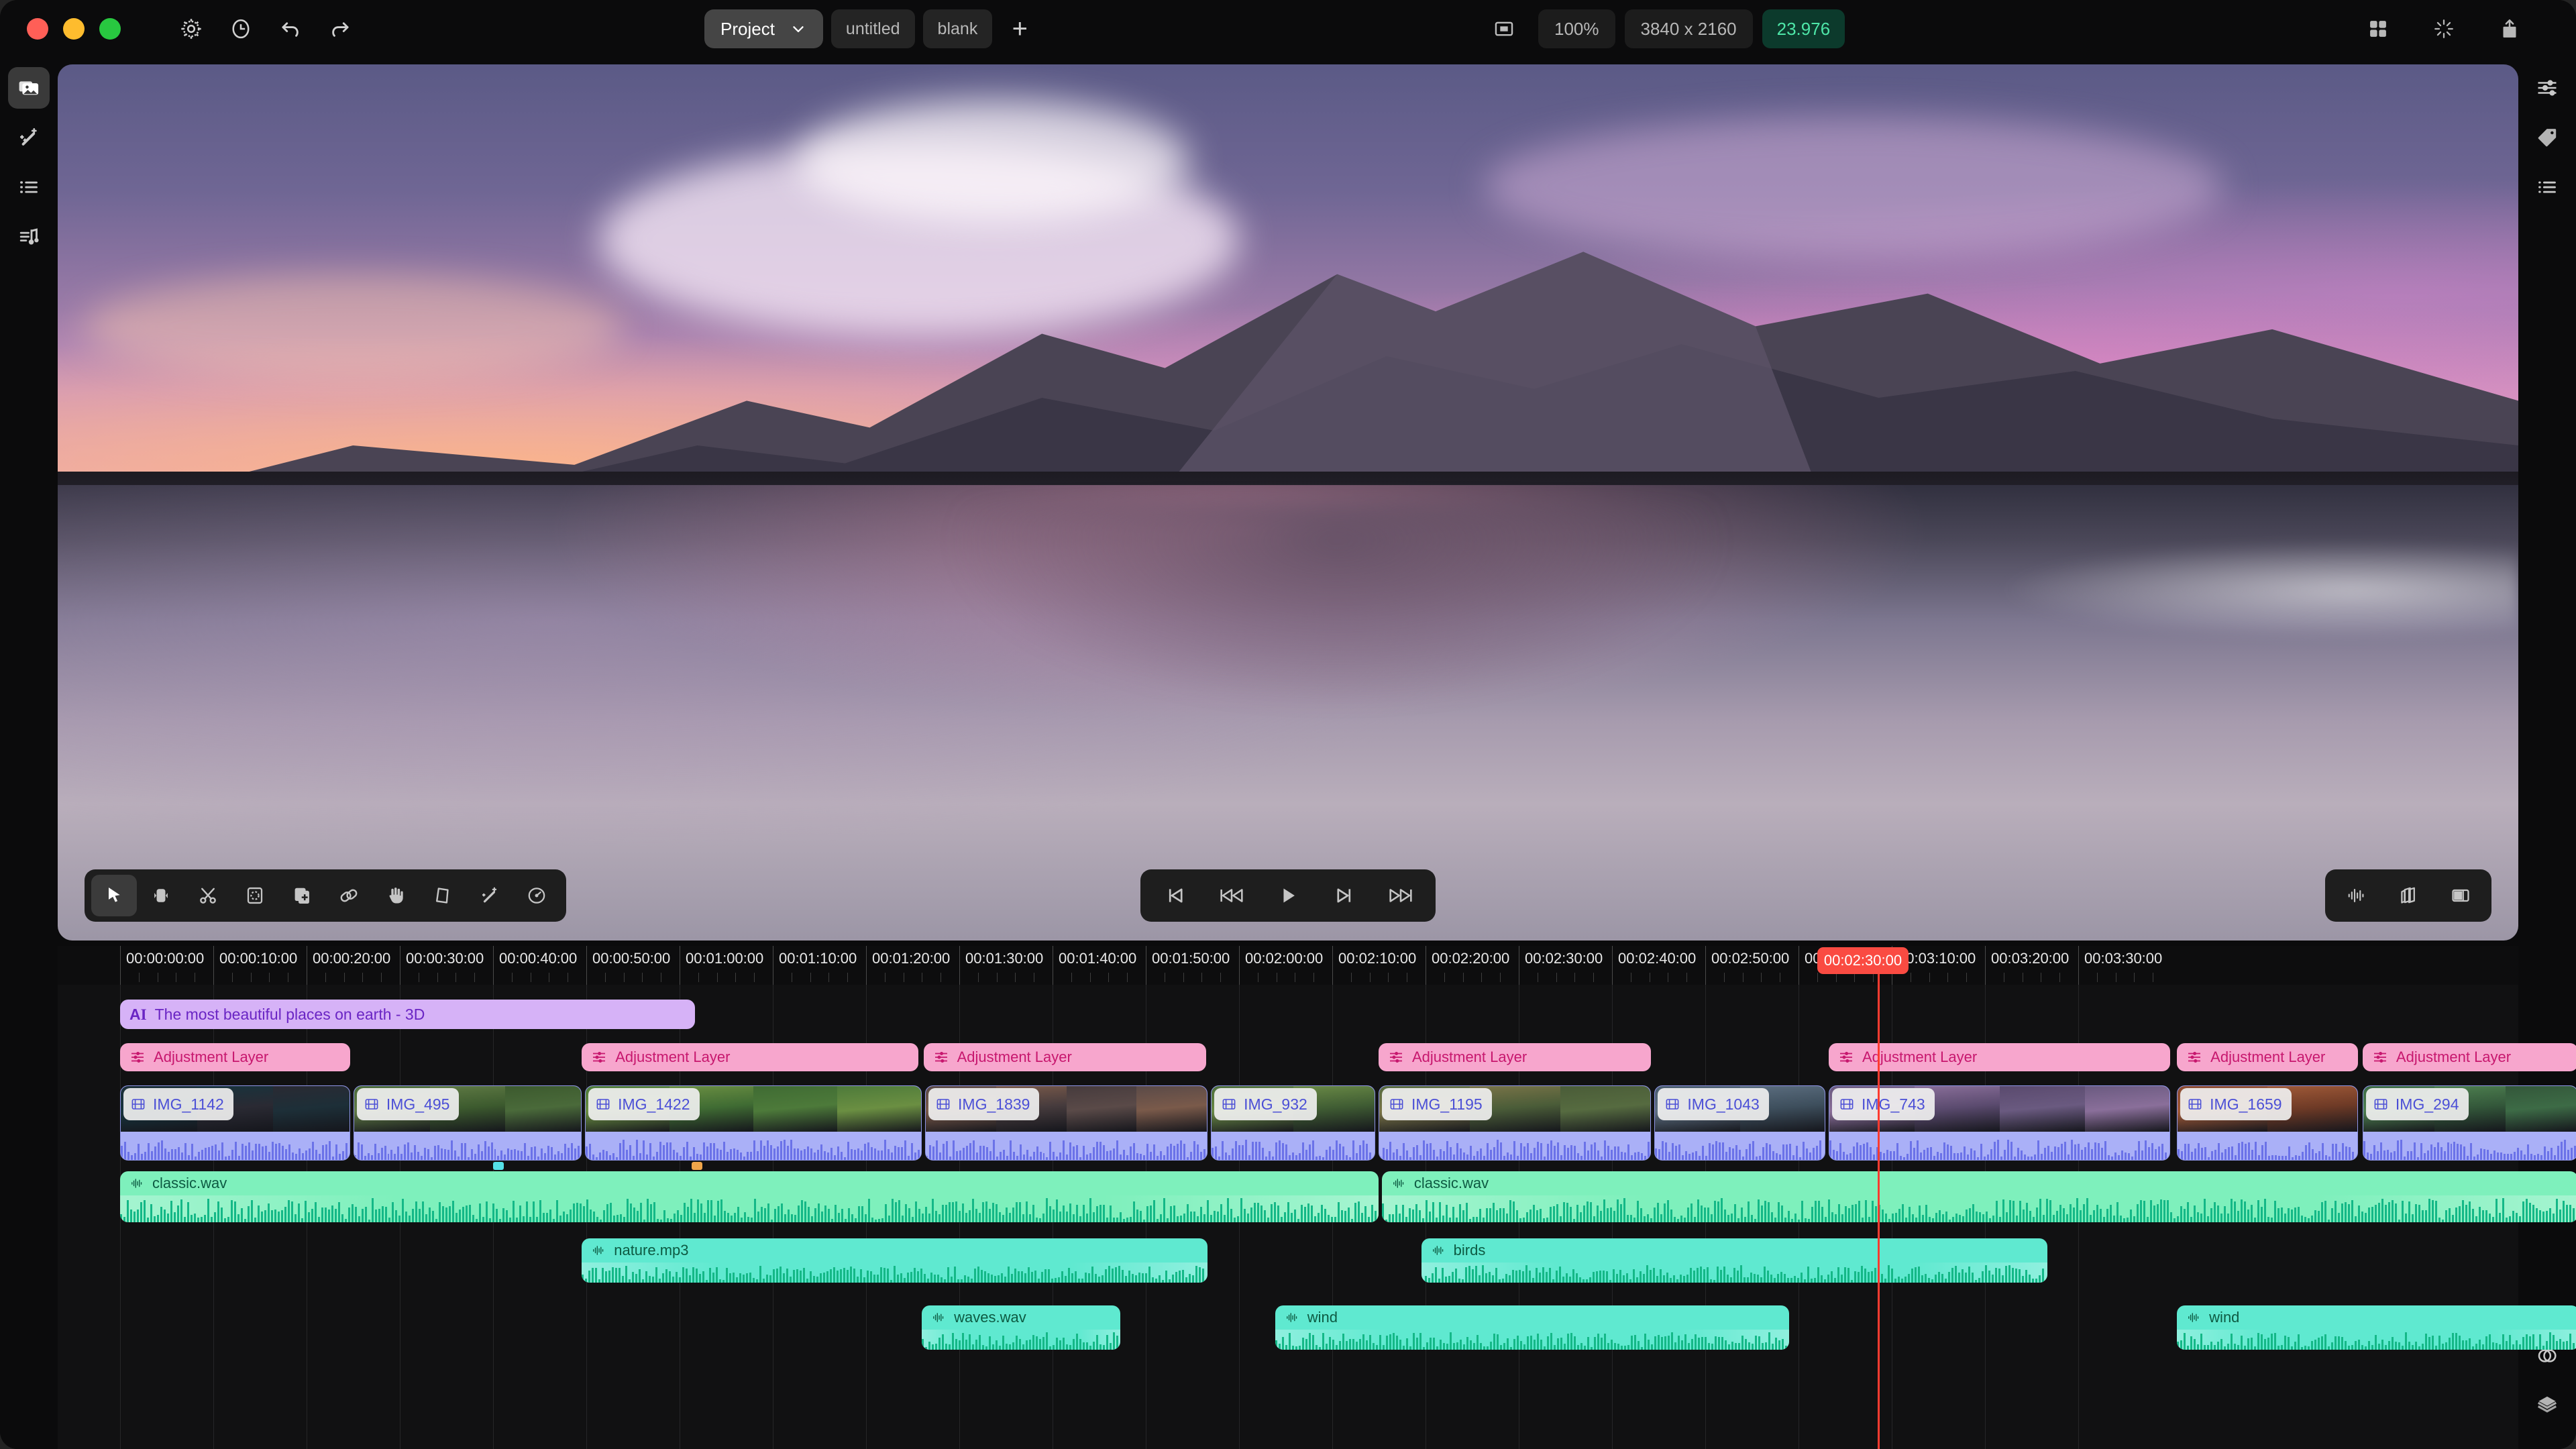 The height and width of the screenshot is (1449, 2576). What do you see at coordinates (598, 1250) in the screenshot?
I see `waveform-icon` at bounding box center [598, 1250].